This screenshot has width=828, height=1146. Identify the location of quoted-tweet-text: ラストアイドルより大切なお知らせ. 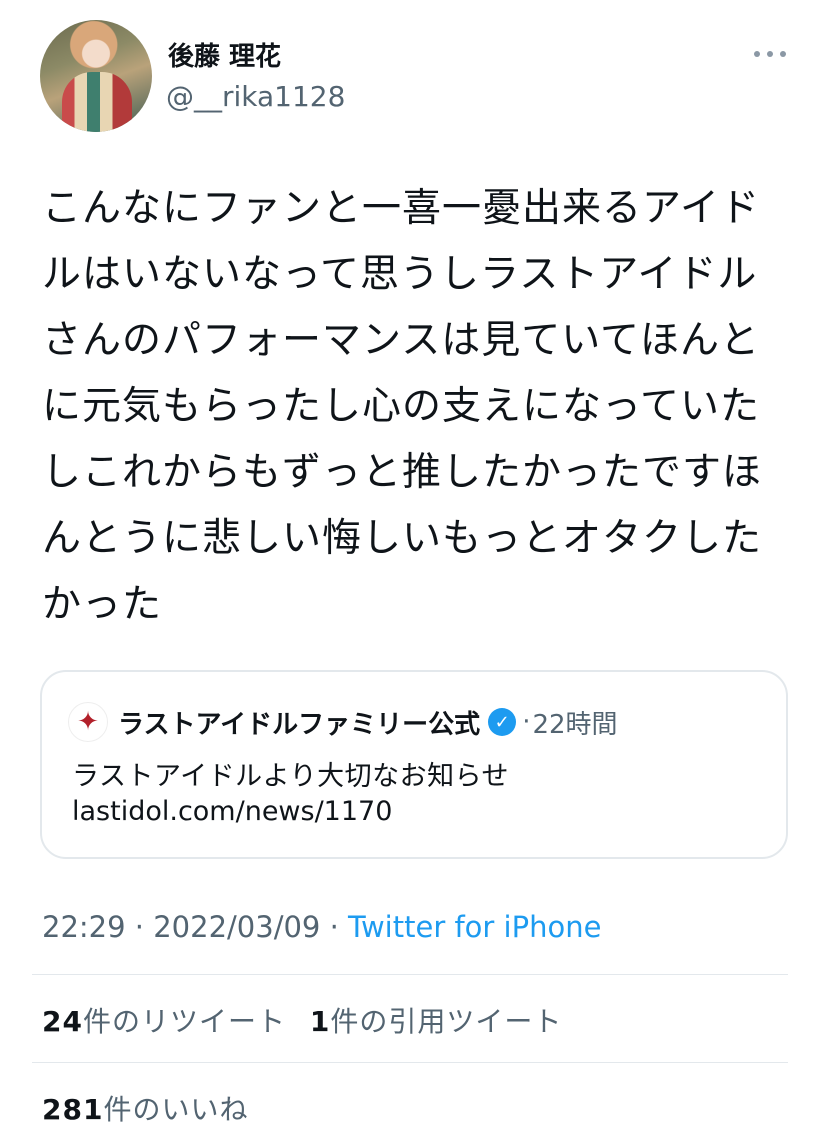
(291, 776).